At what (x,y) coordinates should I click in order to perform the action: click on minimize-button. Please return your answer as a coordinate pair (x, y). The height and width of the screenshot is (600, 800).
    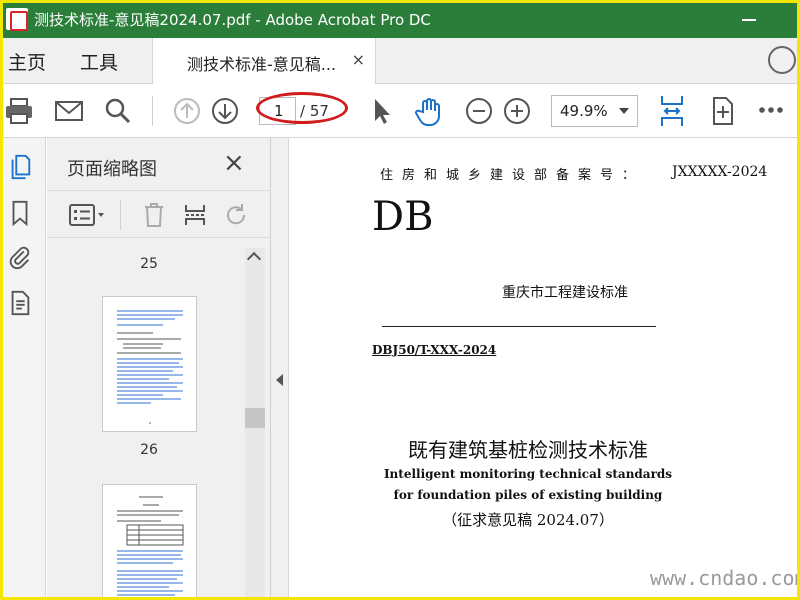
    Looking at the image, I should click on (749, 20).